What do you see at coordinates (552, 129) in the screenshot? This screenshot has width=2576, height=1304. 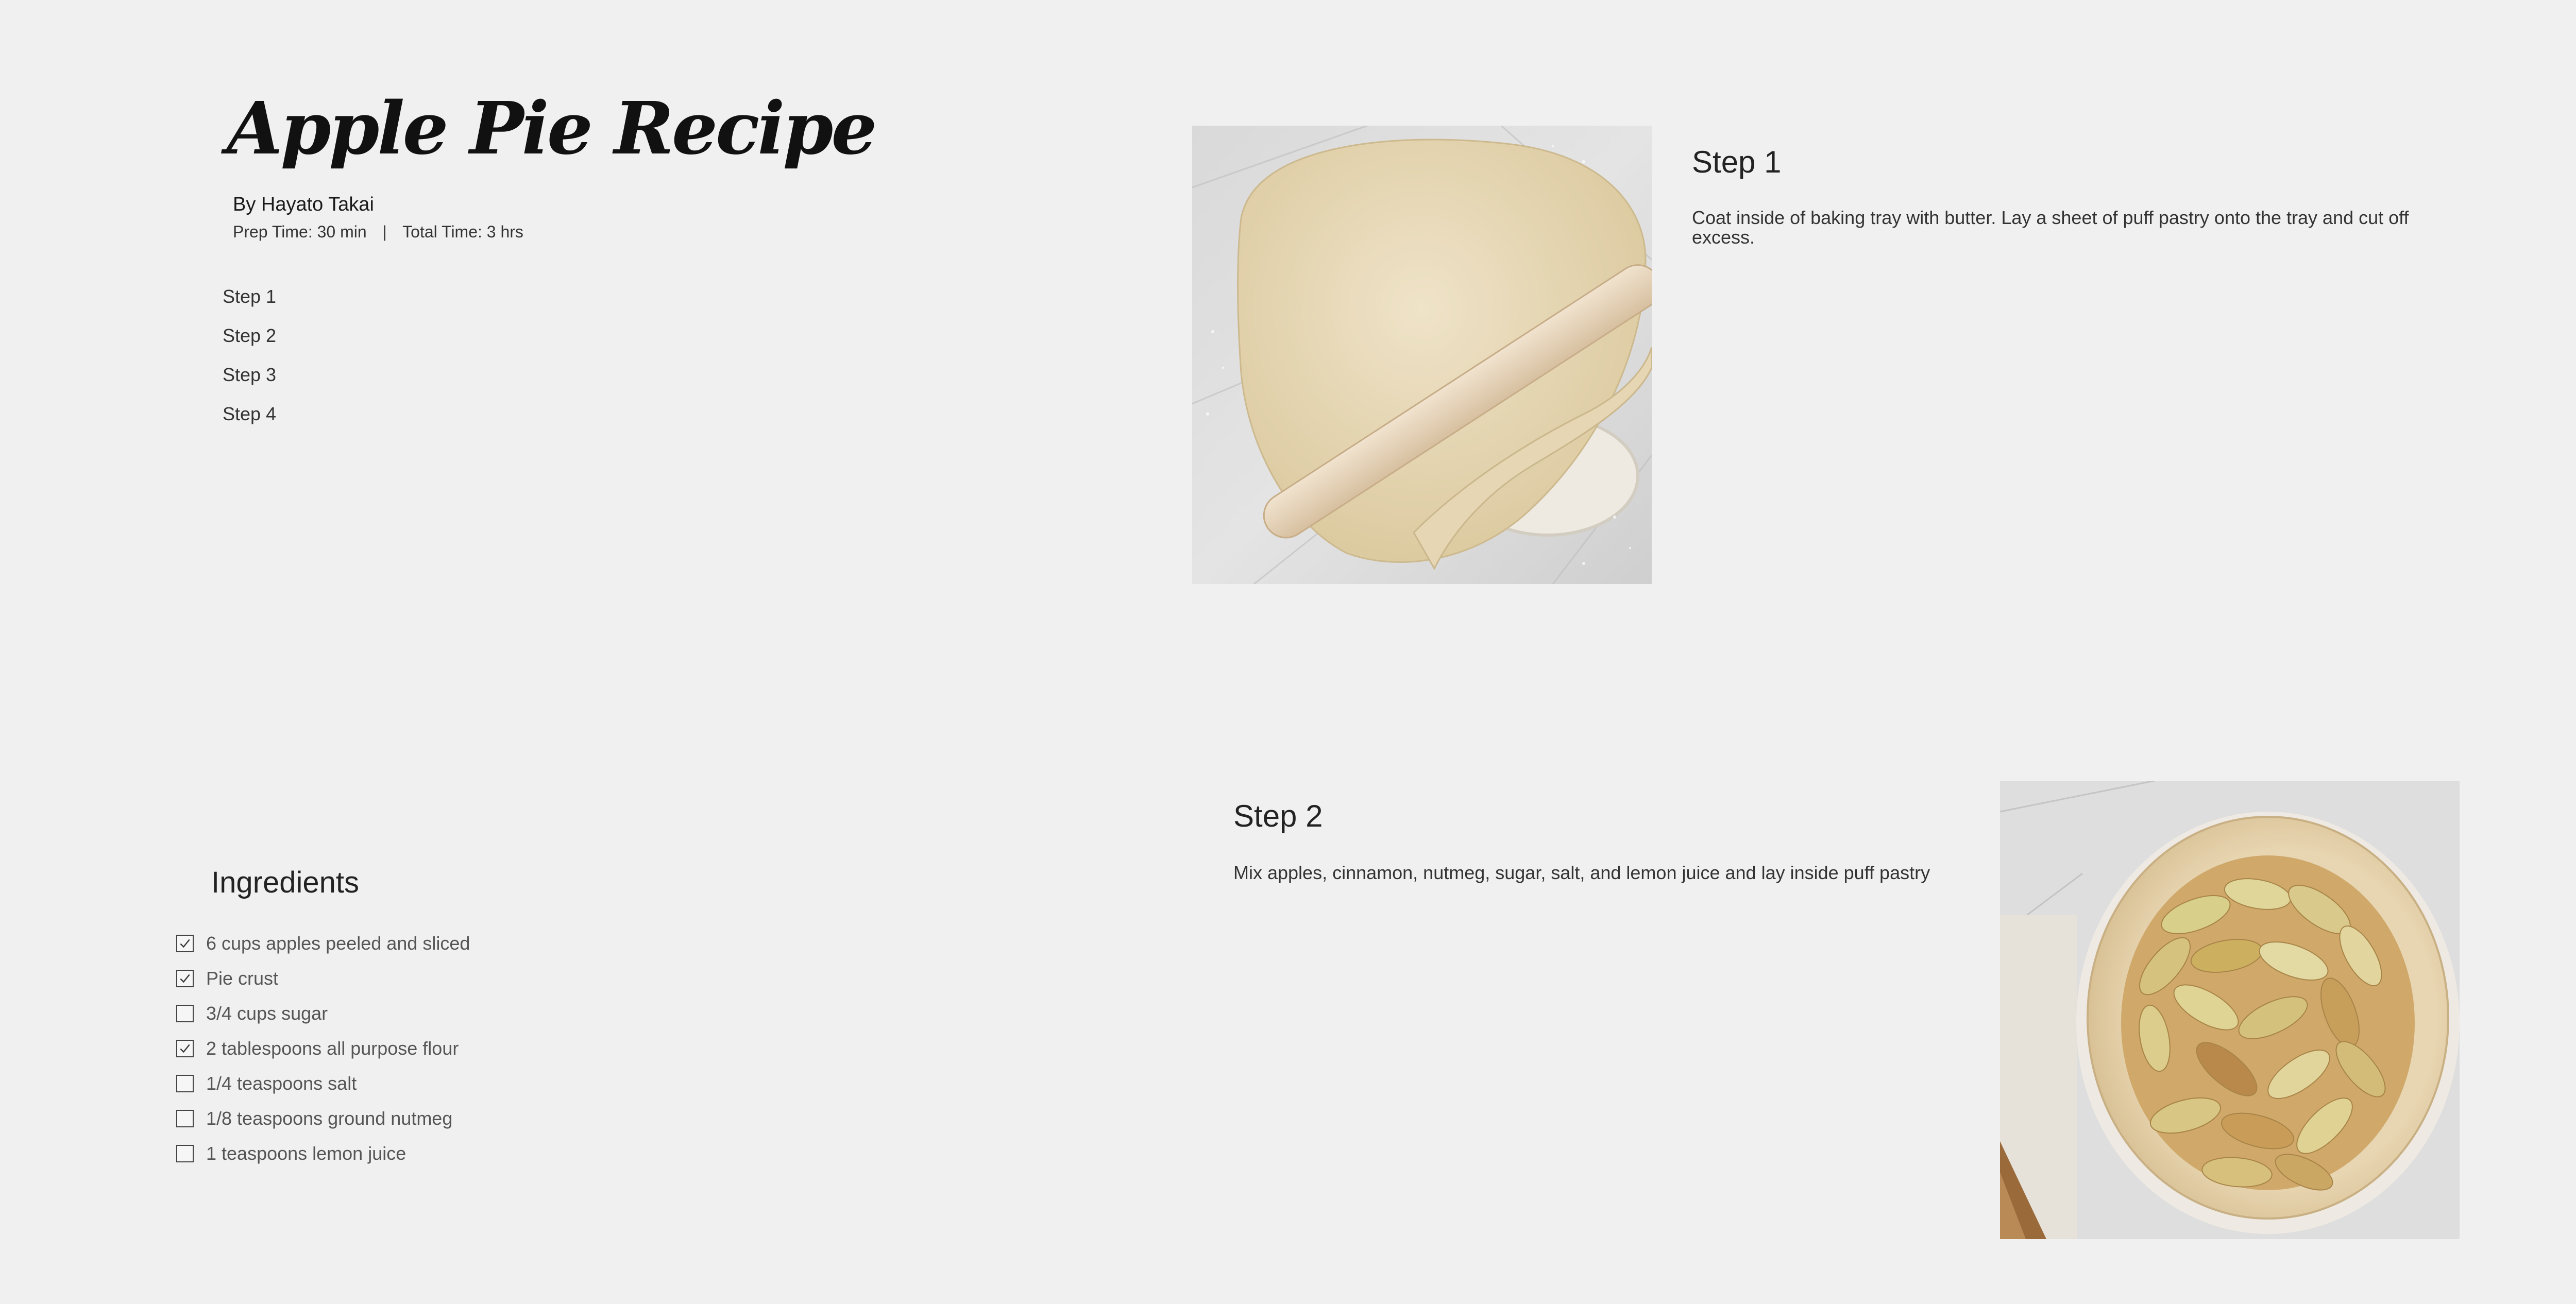 I see `recipe-title: Apple Pie Recipe` at bounding box center [552, 129].